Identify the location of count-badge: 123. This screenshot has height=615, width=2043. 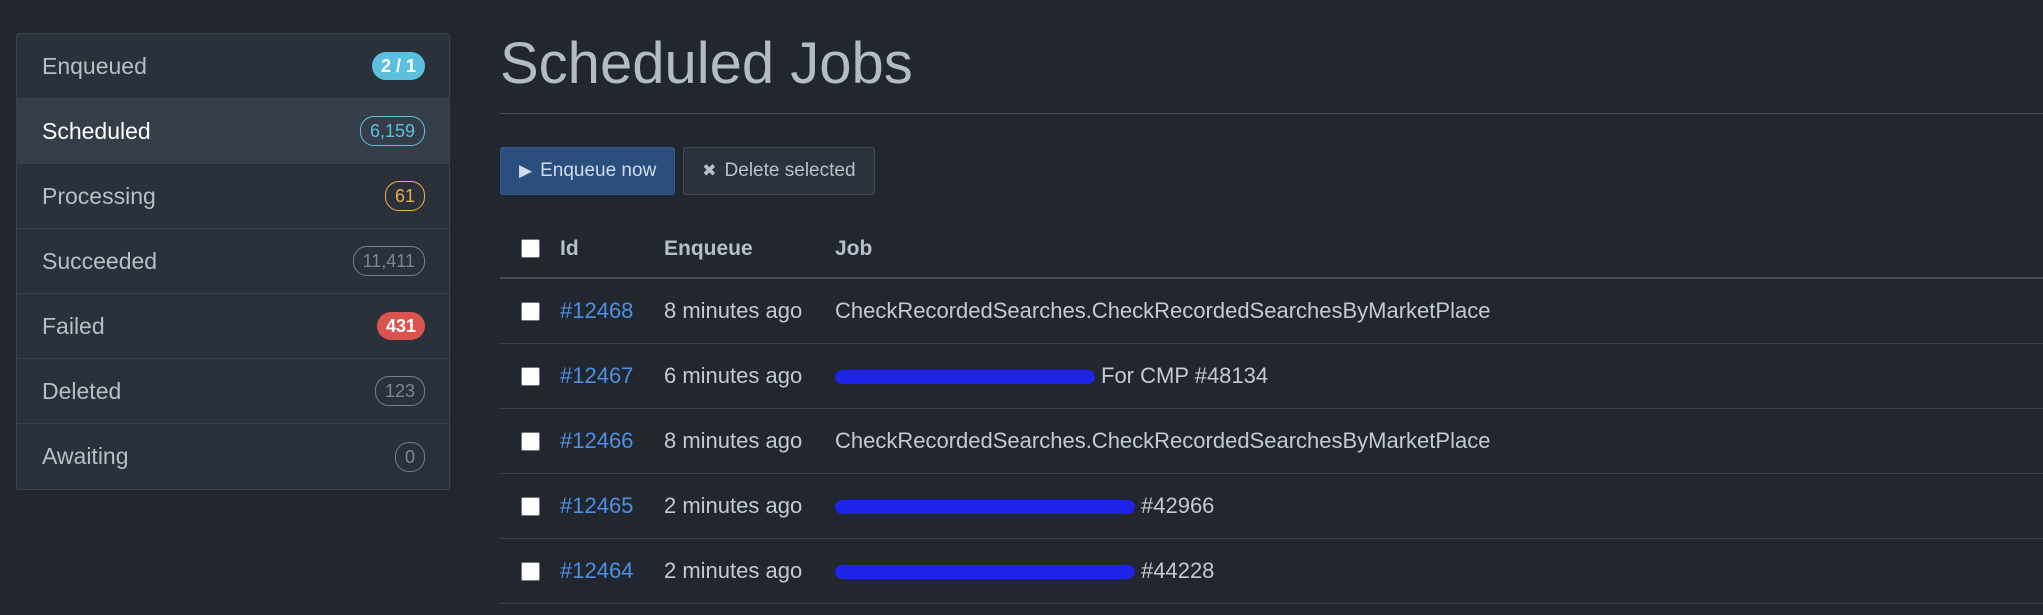
(399, 391).